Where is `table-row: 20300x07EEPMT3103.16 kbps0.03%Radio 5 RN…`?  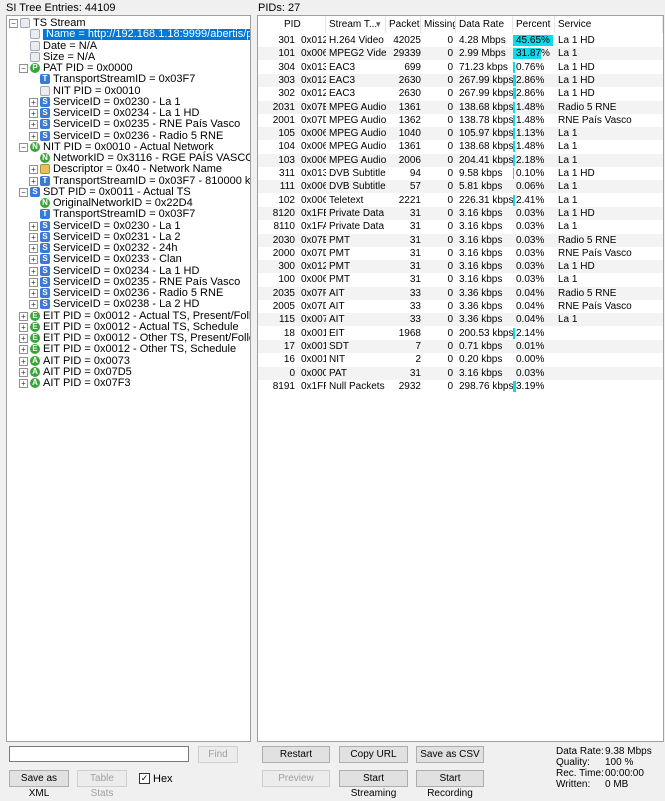
table-row: 20300x07EEPMT3103.16 kbps0.03%Radio 5 RN… is located at coordinates (460, 240).